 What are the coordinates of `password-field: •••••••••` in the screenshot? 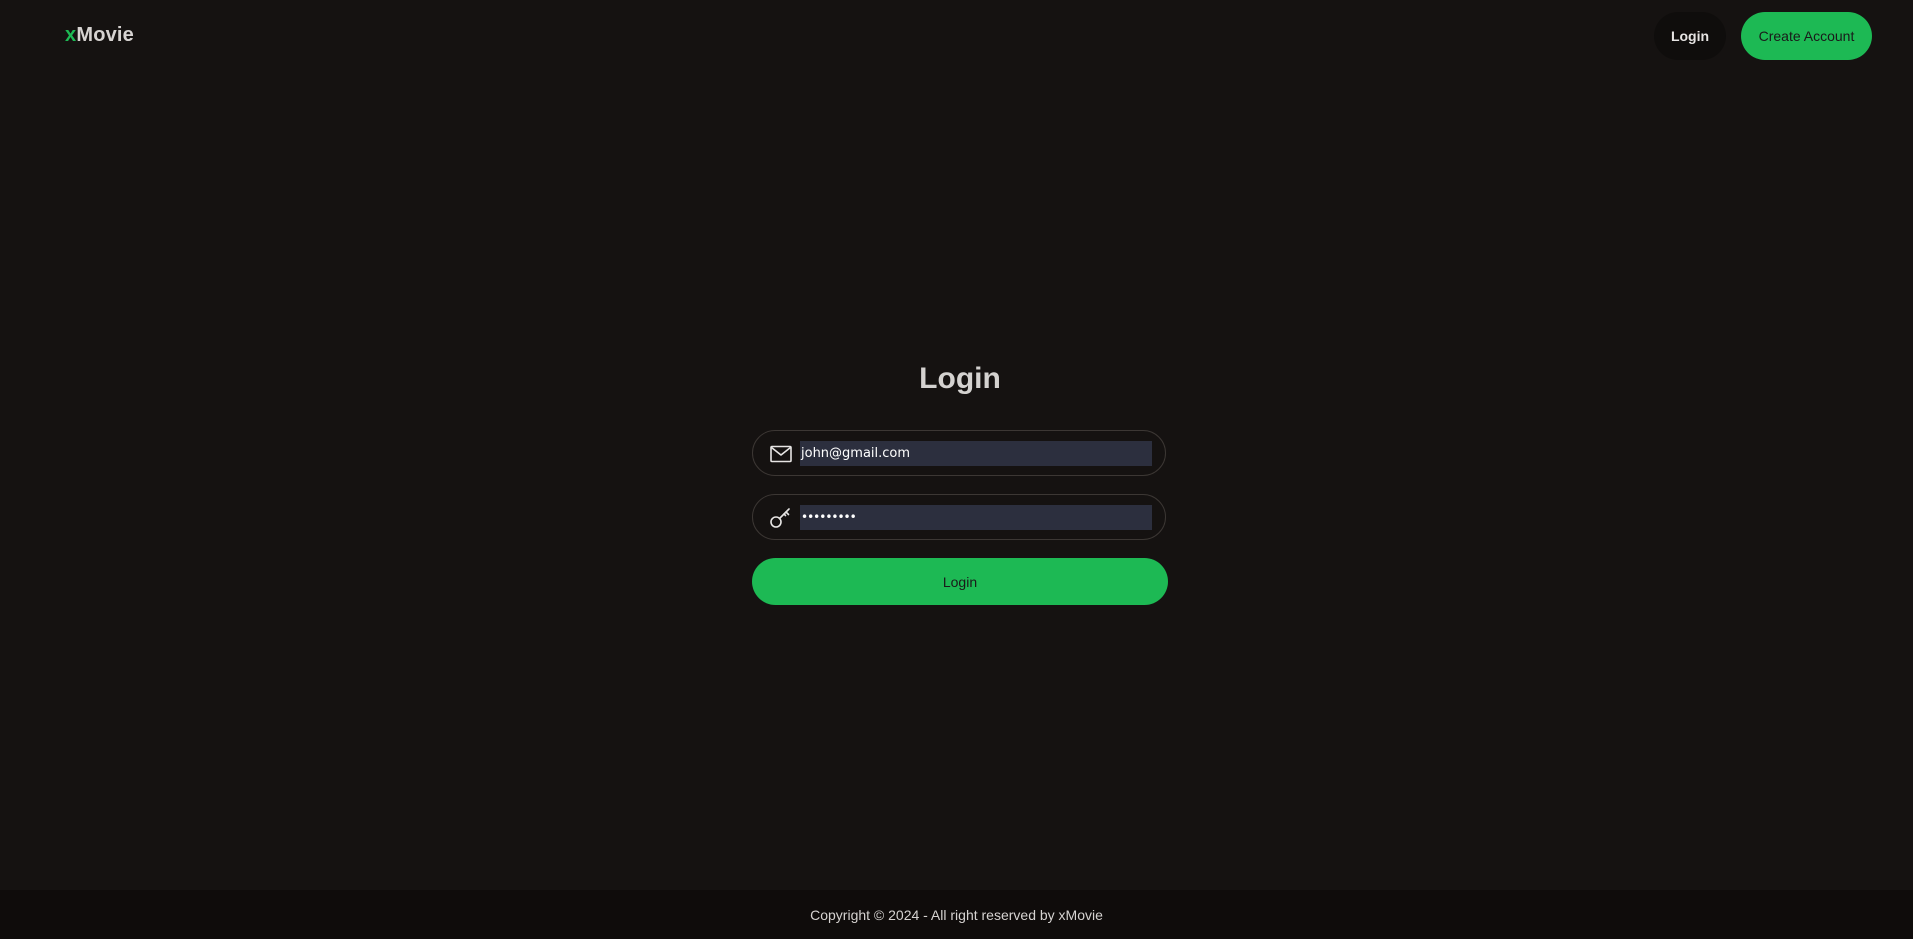 It's located at (959, 517).